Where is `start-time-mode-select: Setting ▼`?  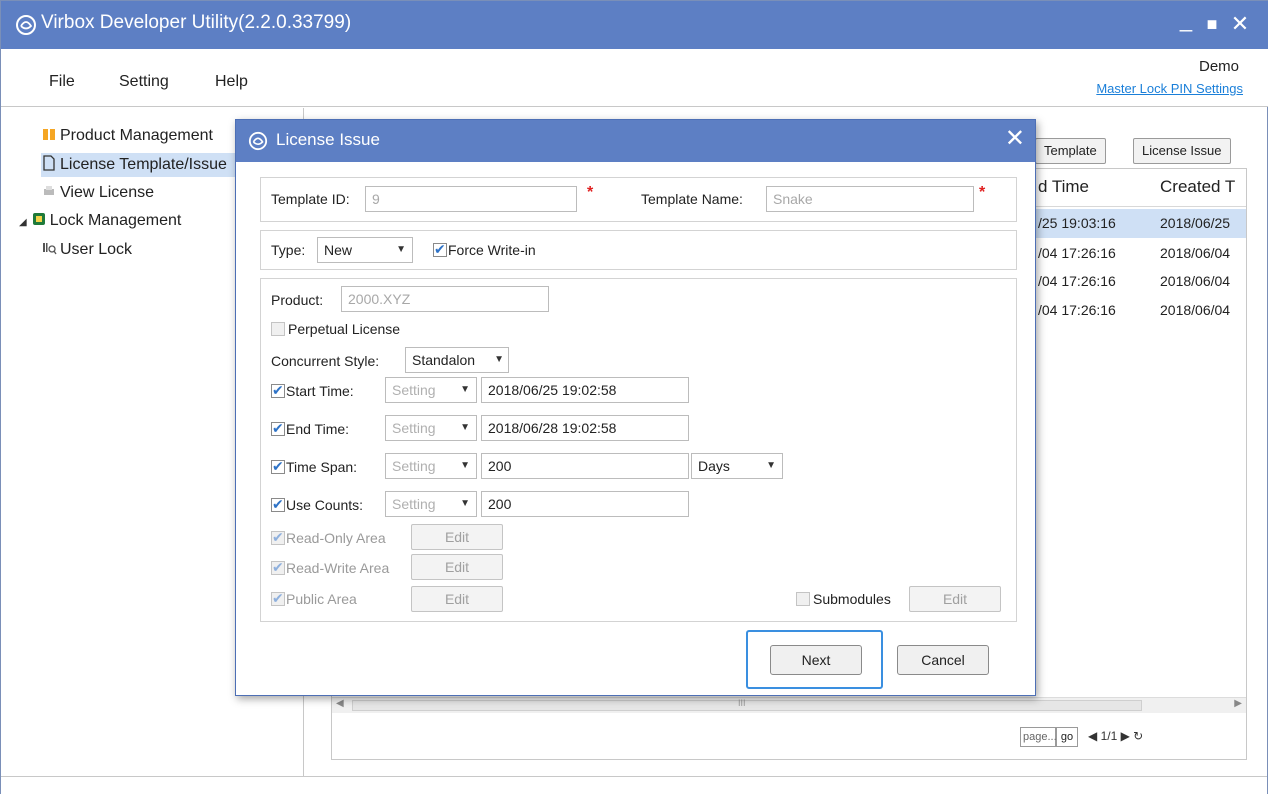
start-time-mode-select: Setting ▼ is located at coordinates (431, 390).